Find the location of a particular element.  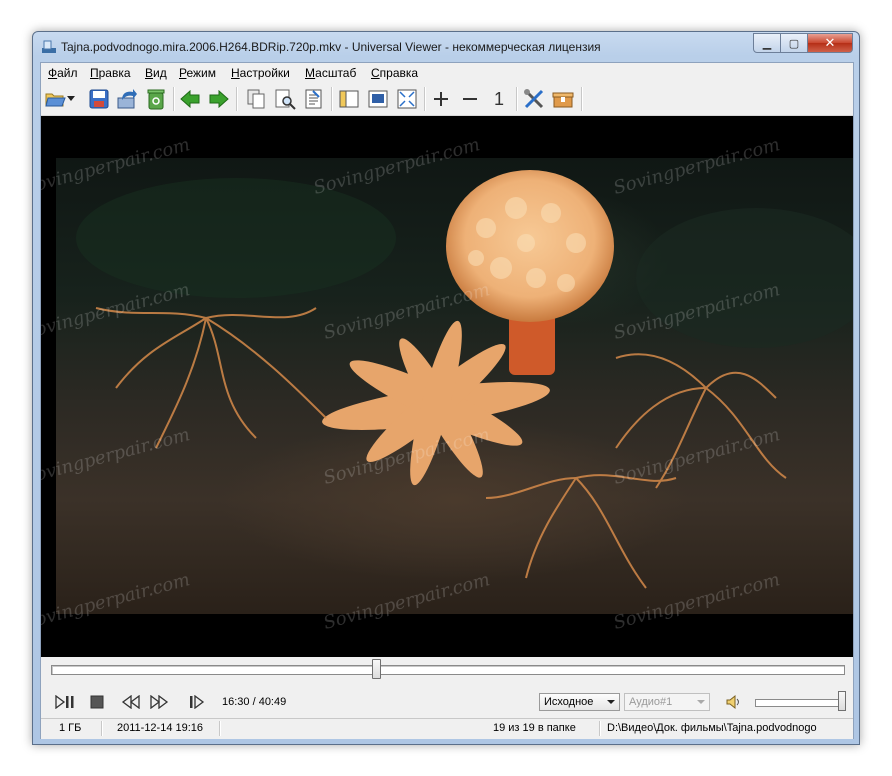

copy-icon is located at coordinates (256, 99).